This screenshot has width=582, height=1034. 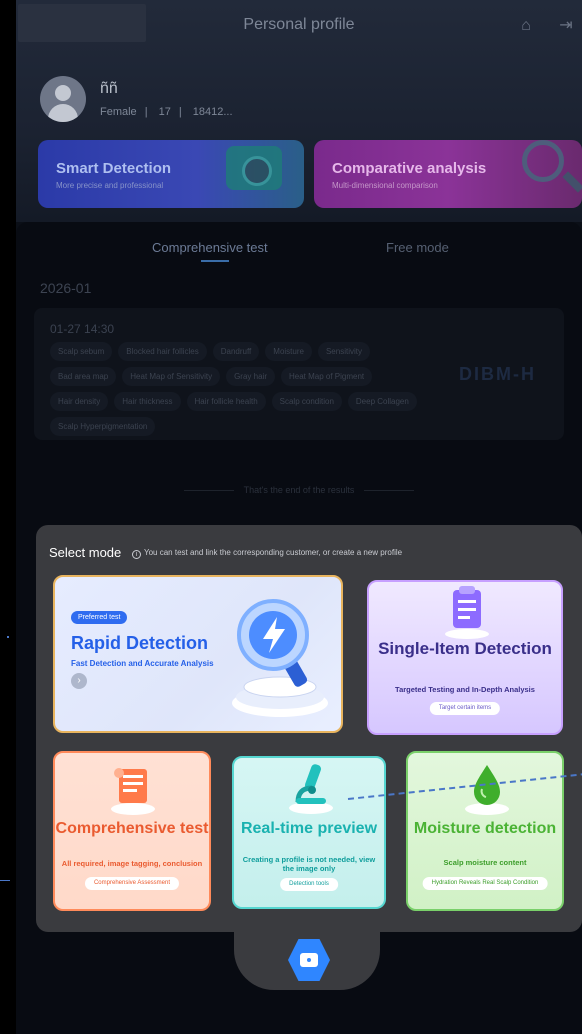 I want to click on detection-tools-button: Detection tools, so click(x=309, y=885).